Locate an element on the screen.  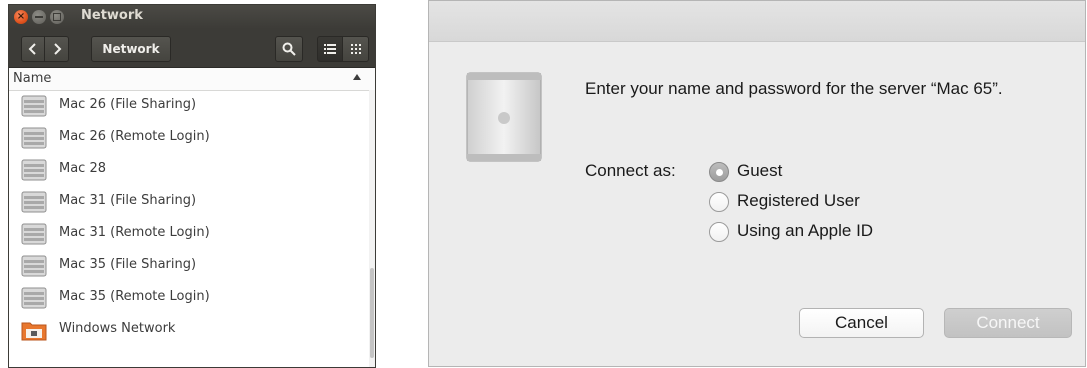
grid-view-icon is located at coordinates (355, 49).